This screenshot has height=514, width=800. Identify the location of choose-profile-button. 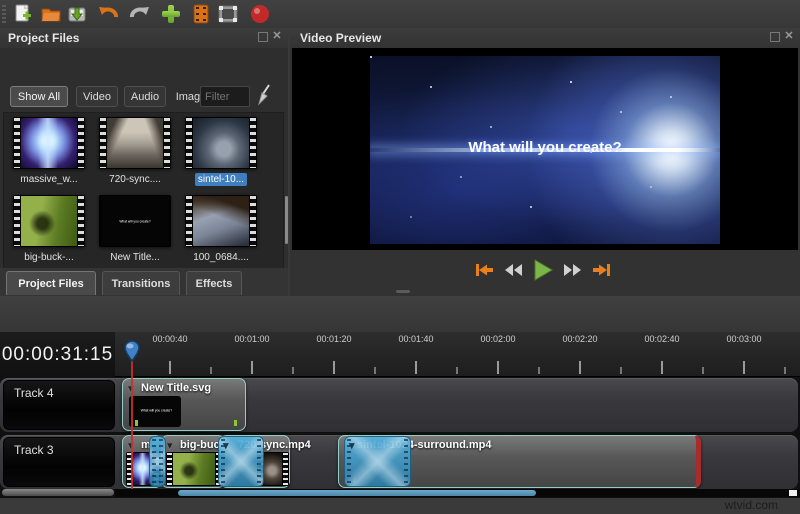
(201, 14).